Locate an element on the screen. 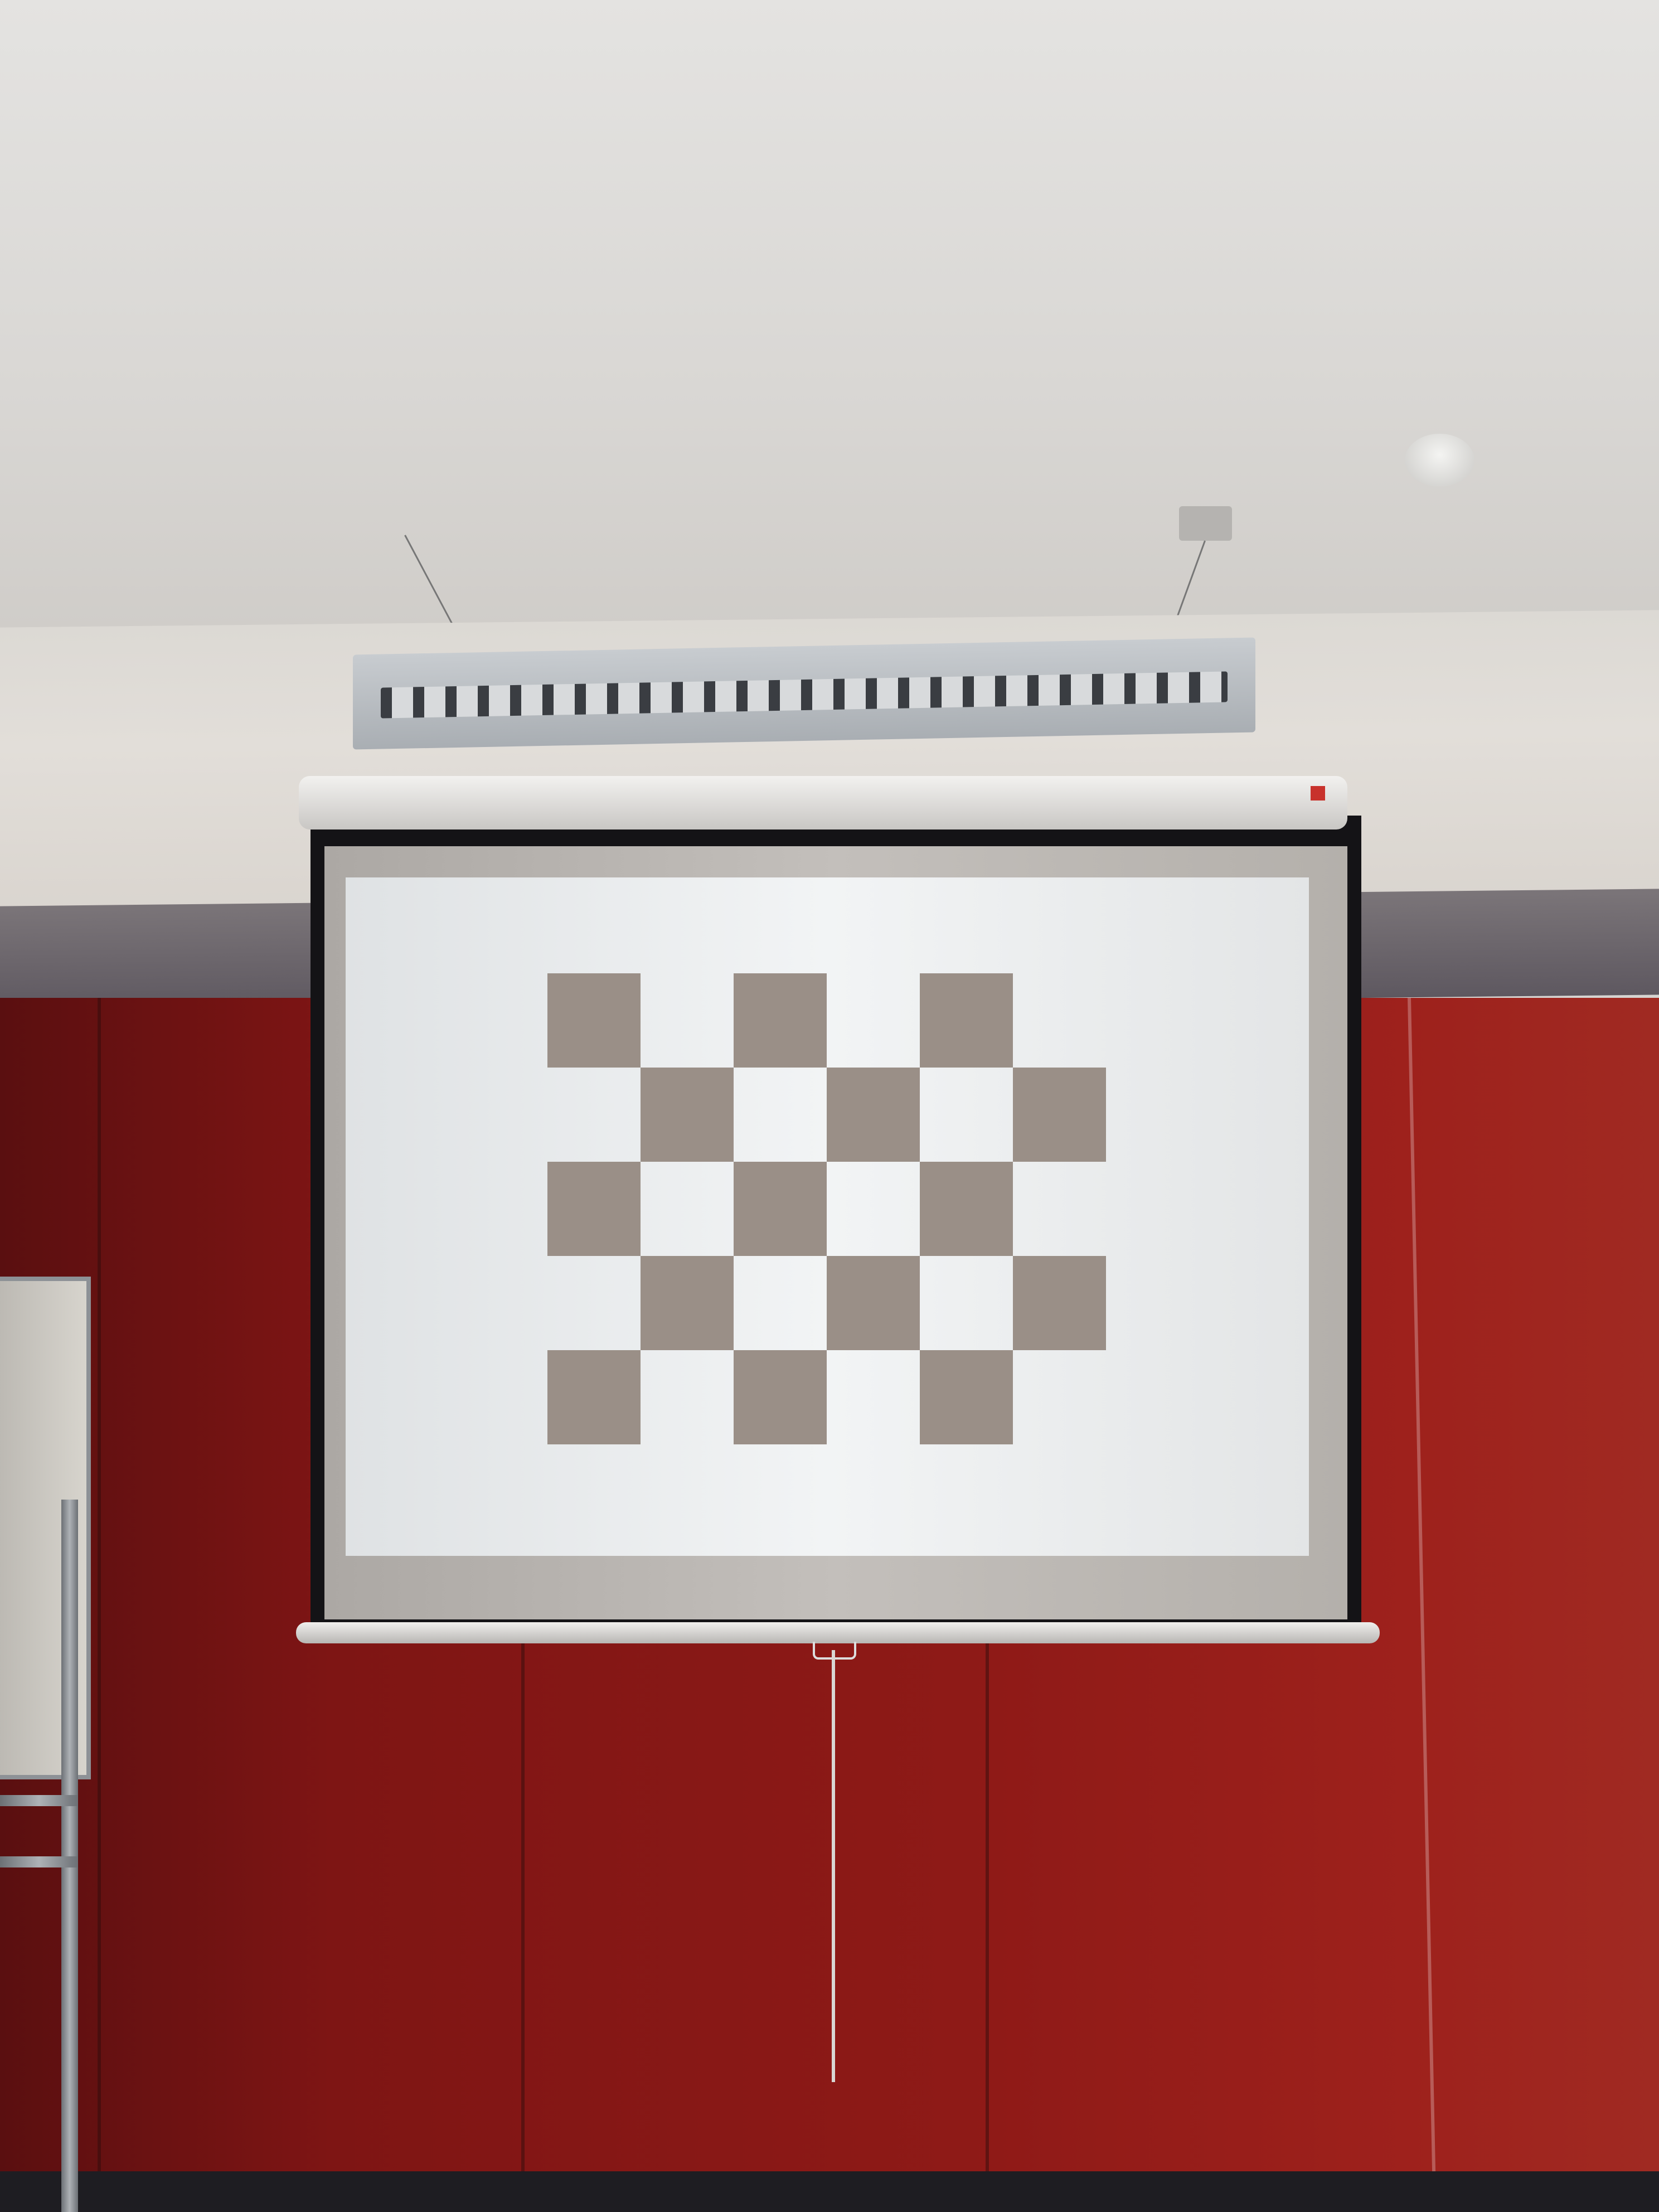  light-grille is located at coordinates (804, 695).